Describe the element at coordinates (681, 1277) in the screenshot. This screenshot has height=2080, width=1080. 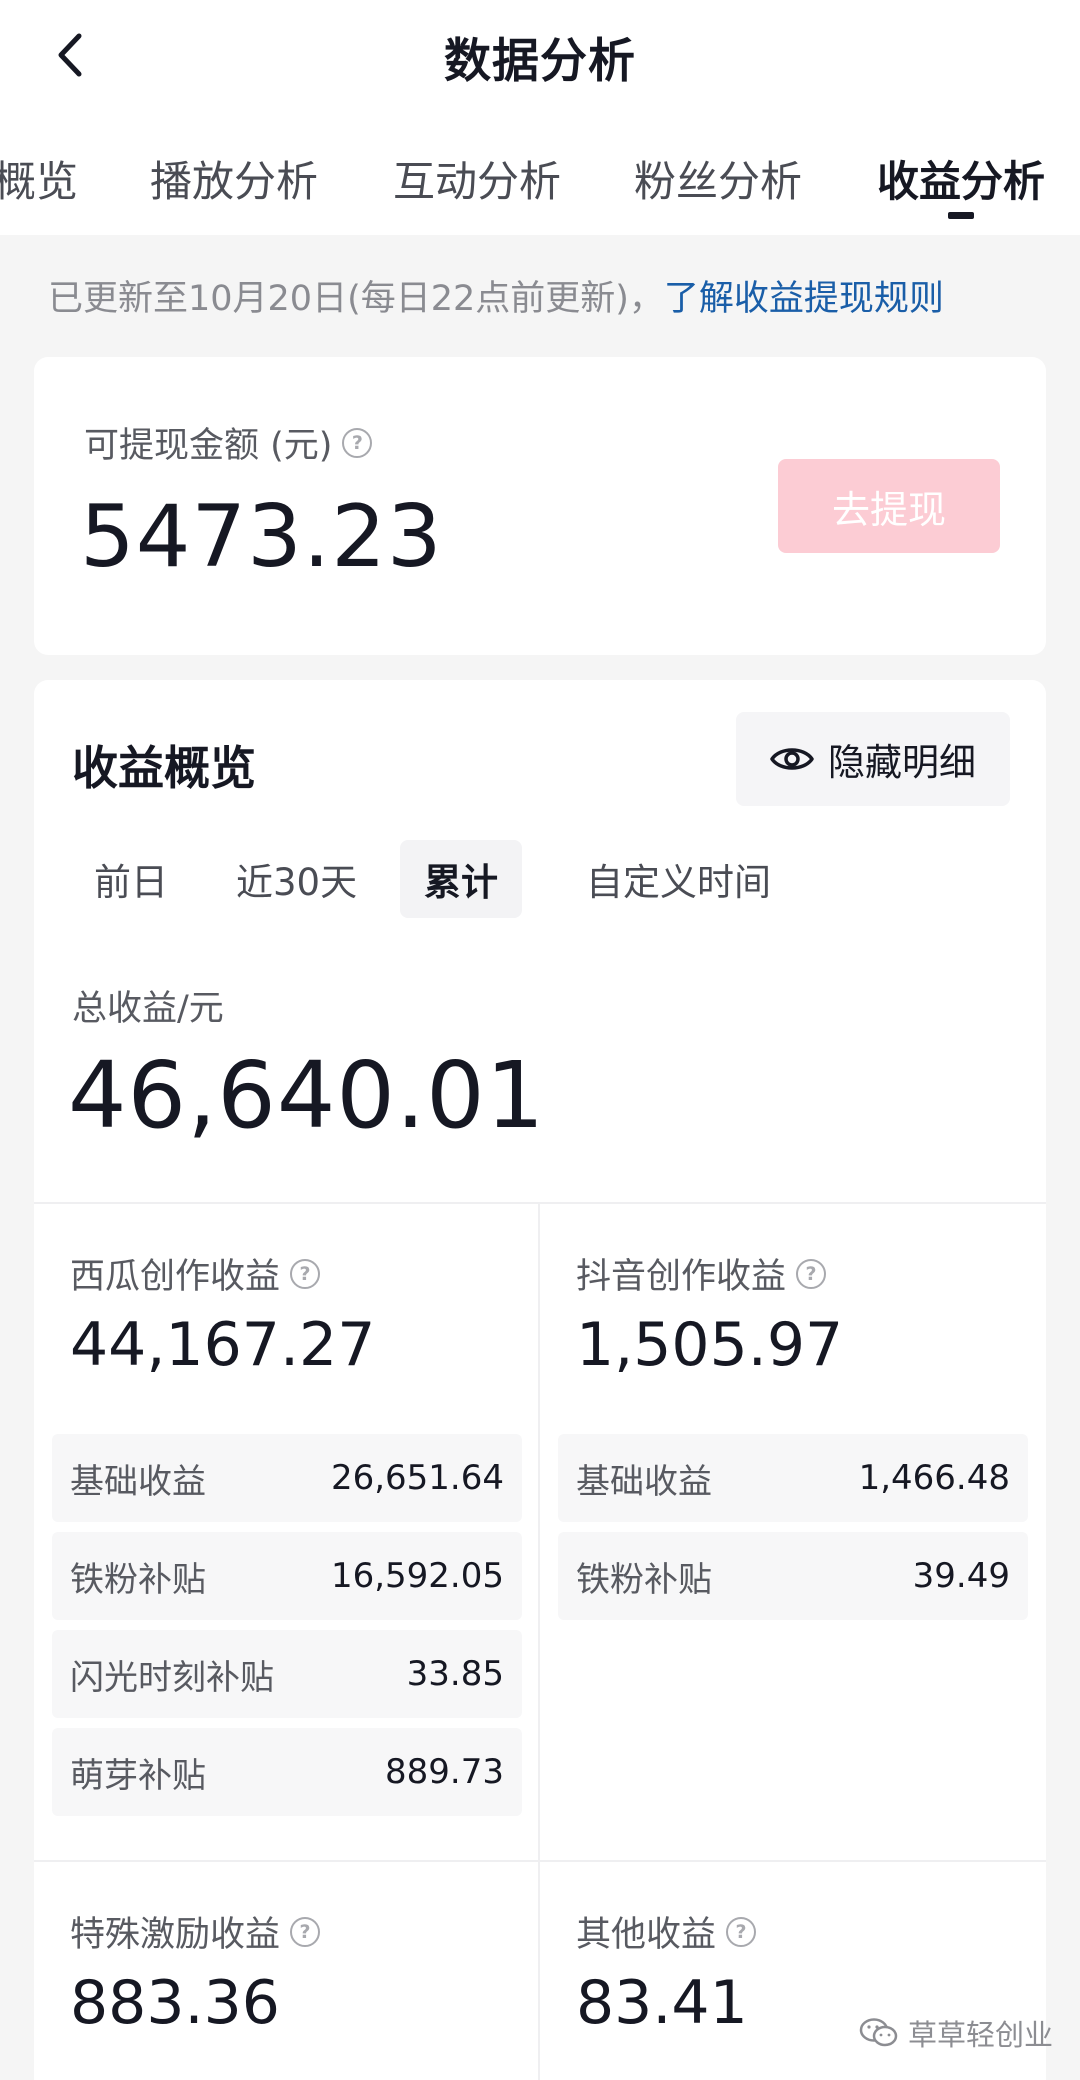
I see `douyin-income-label-text: 抖音创作收益` at that location.